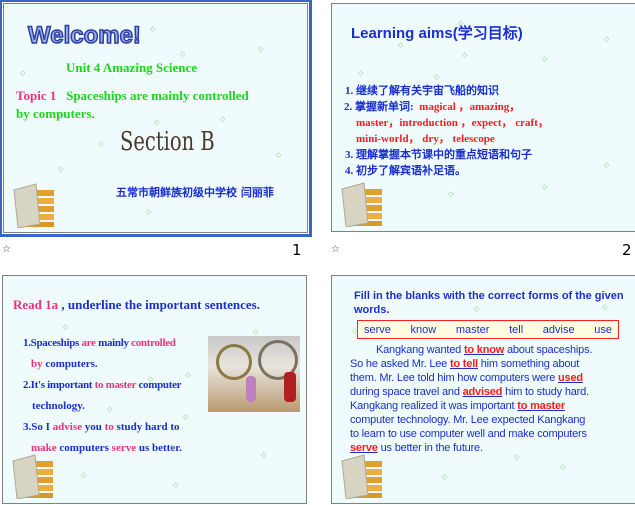  What do you see at coordinates (99, 343) in the screenshot?
I see `sentence-1: 1.Spaceships are mainly controlled` at bounding box center [99, 343].